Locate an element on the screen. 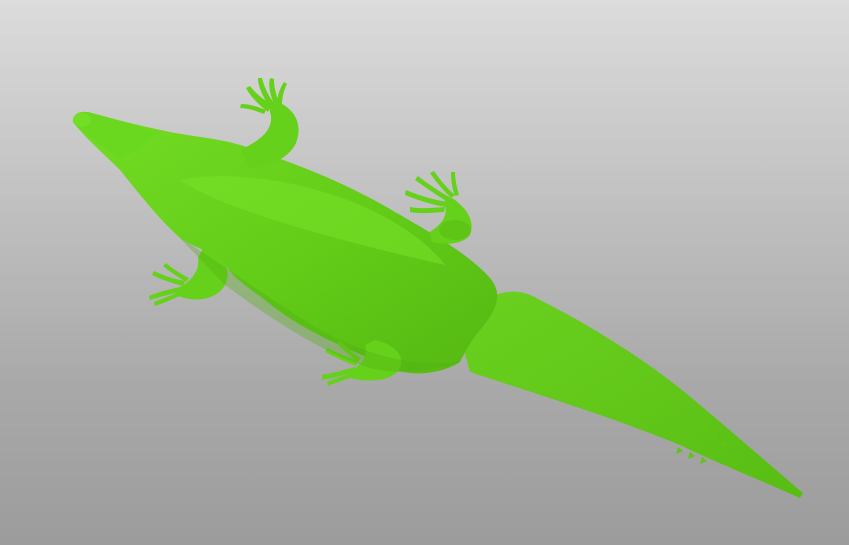  front-left-leg is located at coordinates (269, 135).